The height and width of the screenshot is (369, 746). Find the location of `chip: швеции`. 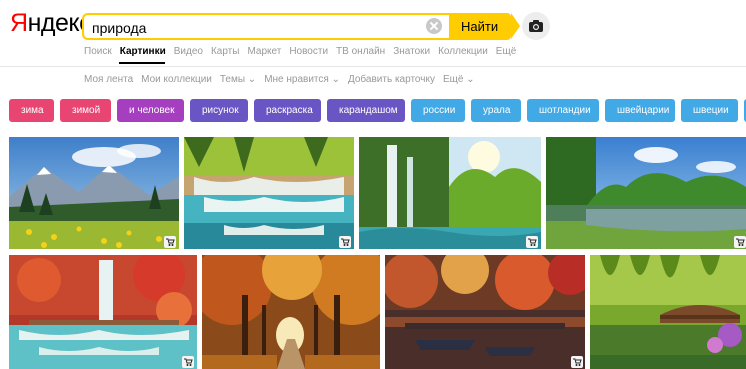

chip: швеции is located at coordinates (709, 110).